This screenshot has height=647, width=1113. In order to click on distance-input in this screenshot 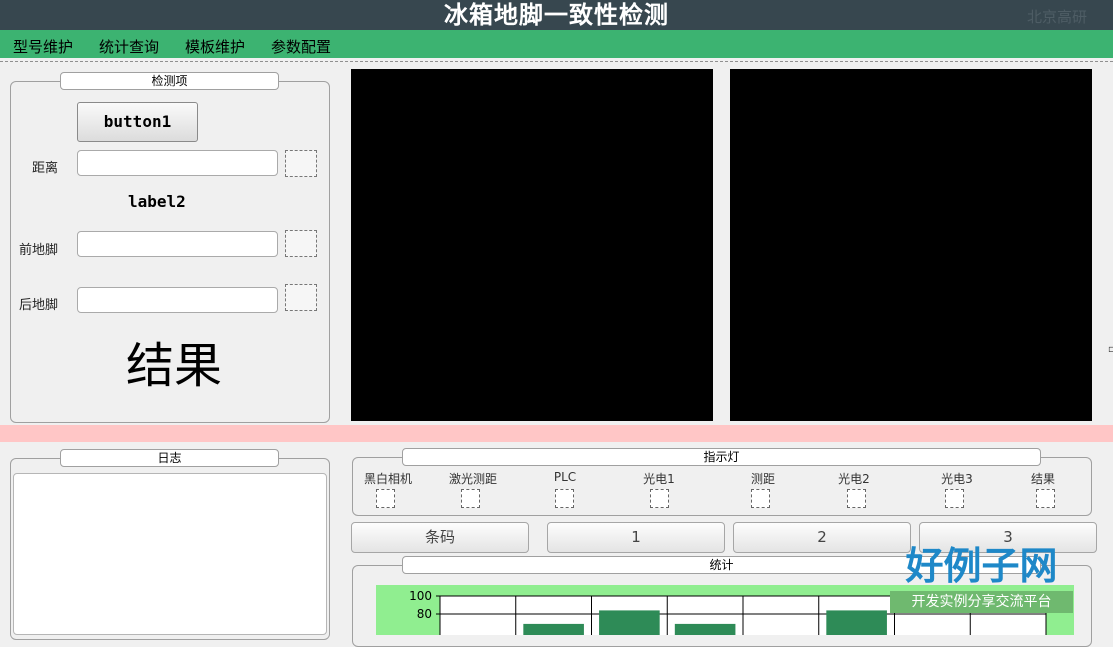, I will do `click(177, 163)`.